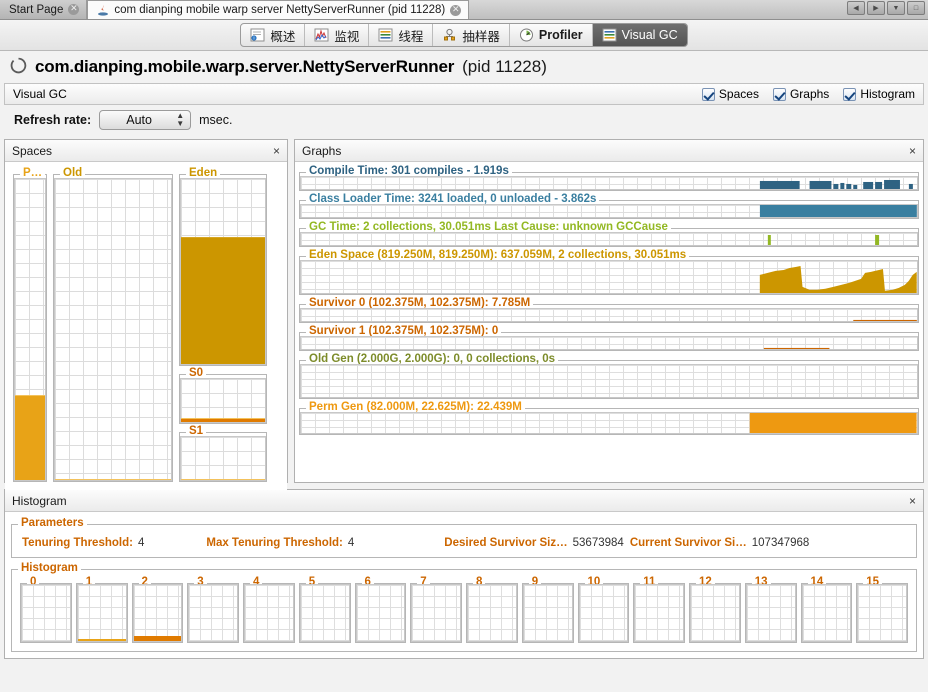 This screenshot has width=928, height=692. I want to click on checkbox-label: Spaces, so click(738, 94).